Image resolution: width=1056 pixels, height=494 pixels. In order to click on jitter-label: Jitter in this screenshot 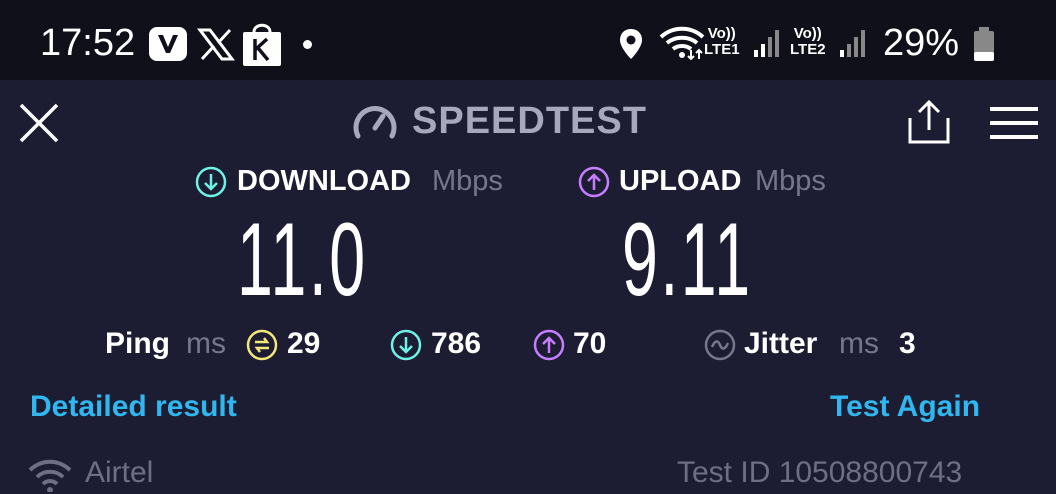, I will do `click(781, 343)`.